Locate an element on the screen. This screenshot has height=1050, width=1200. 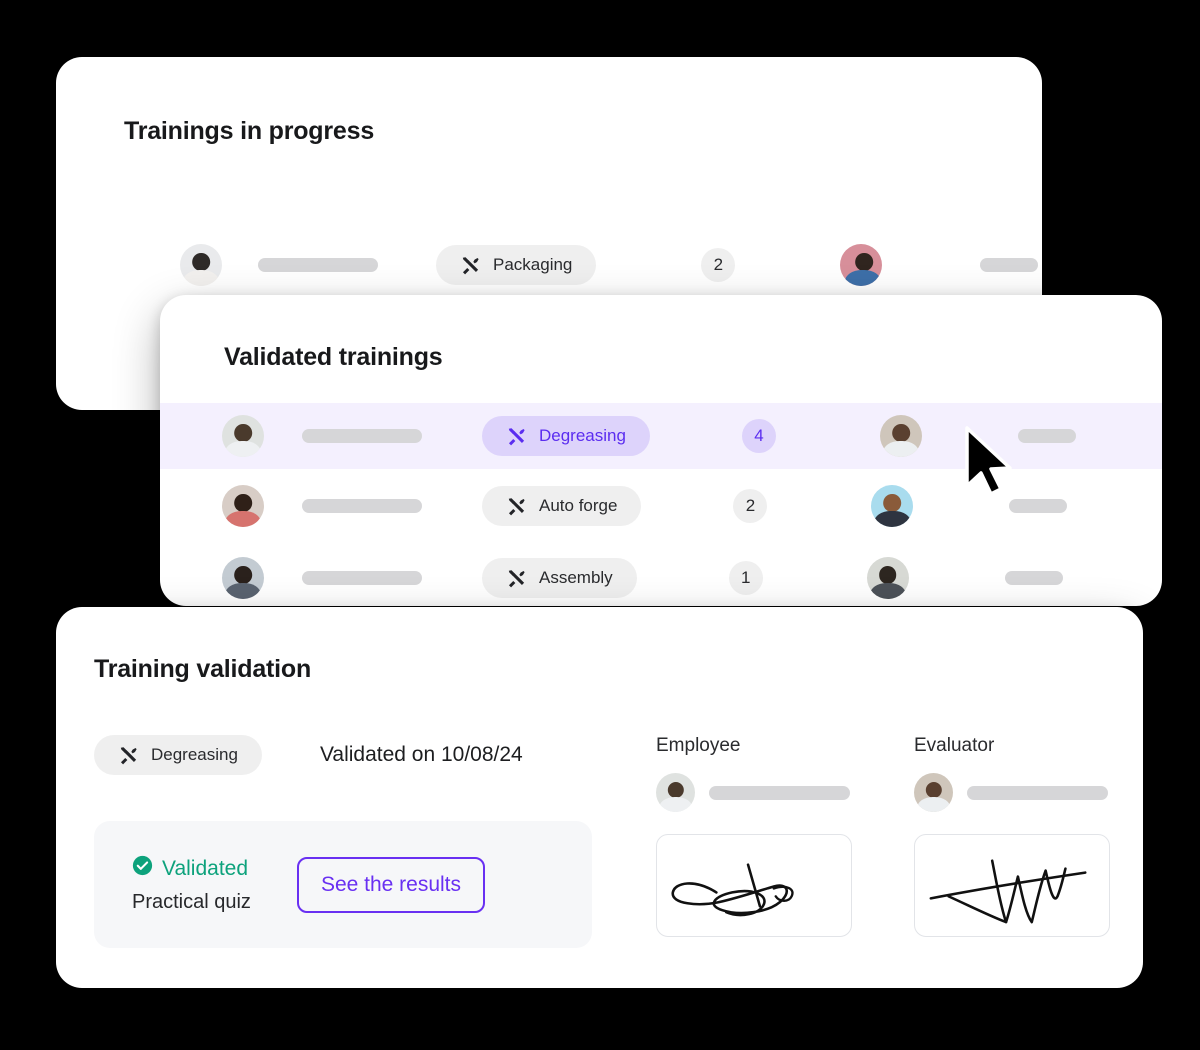
page-title-training-validation: Training validation is located at coordinates (203, 669).